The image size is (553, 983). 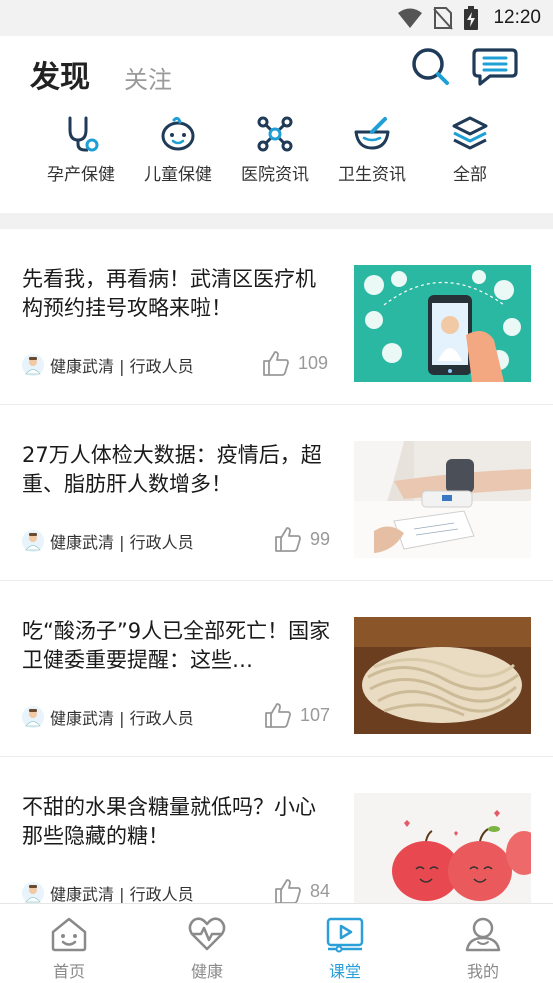 What do you see at coordinates (172, 469) in the screenshot?
I see `article-title: 27万人体检大数据：疫情后，超重、脂肪肝人数增多！` at bounding box center [172, 469].